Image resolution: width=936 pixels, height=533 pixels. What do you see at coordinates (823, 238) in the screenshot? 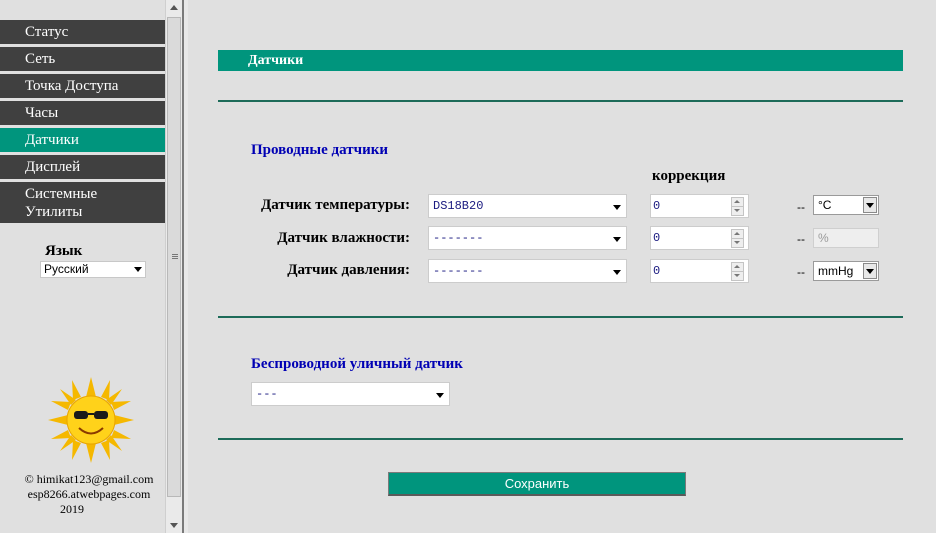
I see `humidity-unit-value: %` at bounding box center [823, 238].